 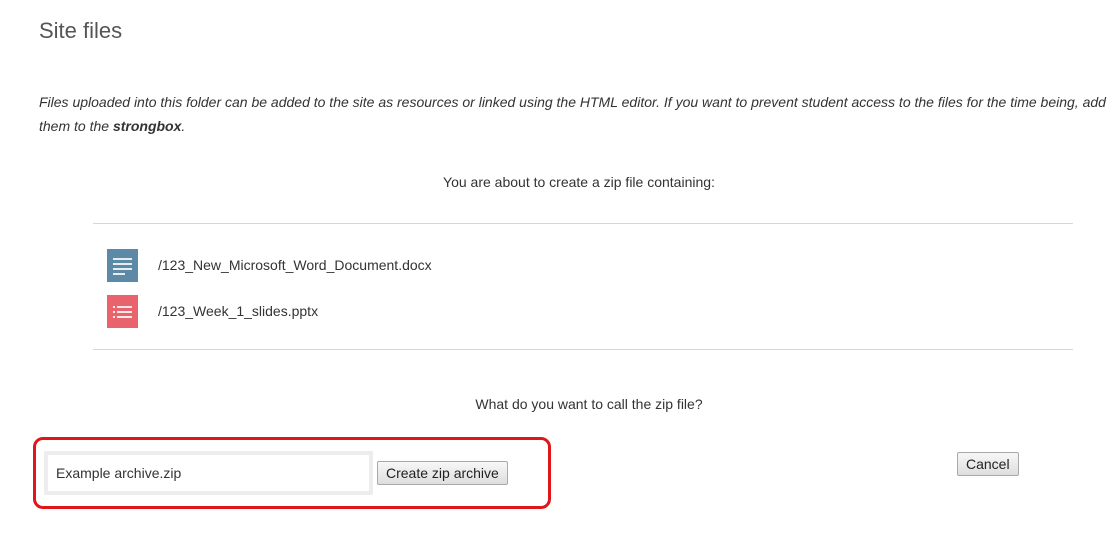 I want to click on file-item-pptx: /123_Week_1_slides.pptx, so click(x=269, y=311).